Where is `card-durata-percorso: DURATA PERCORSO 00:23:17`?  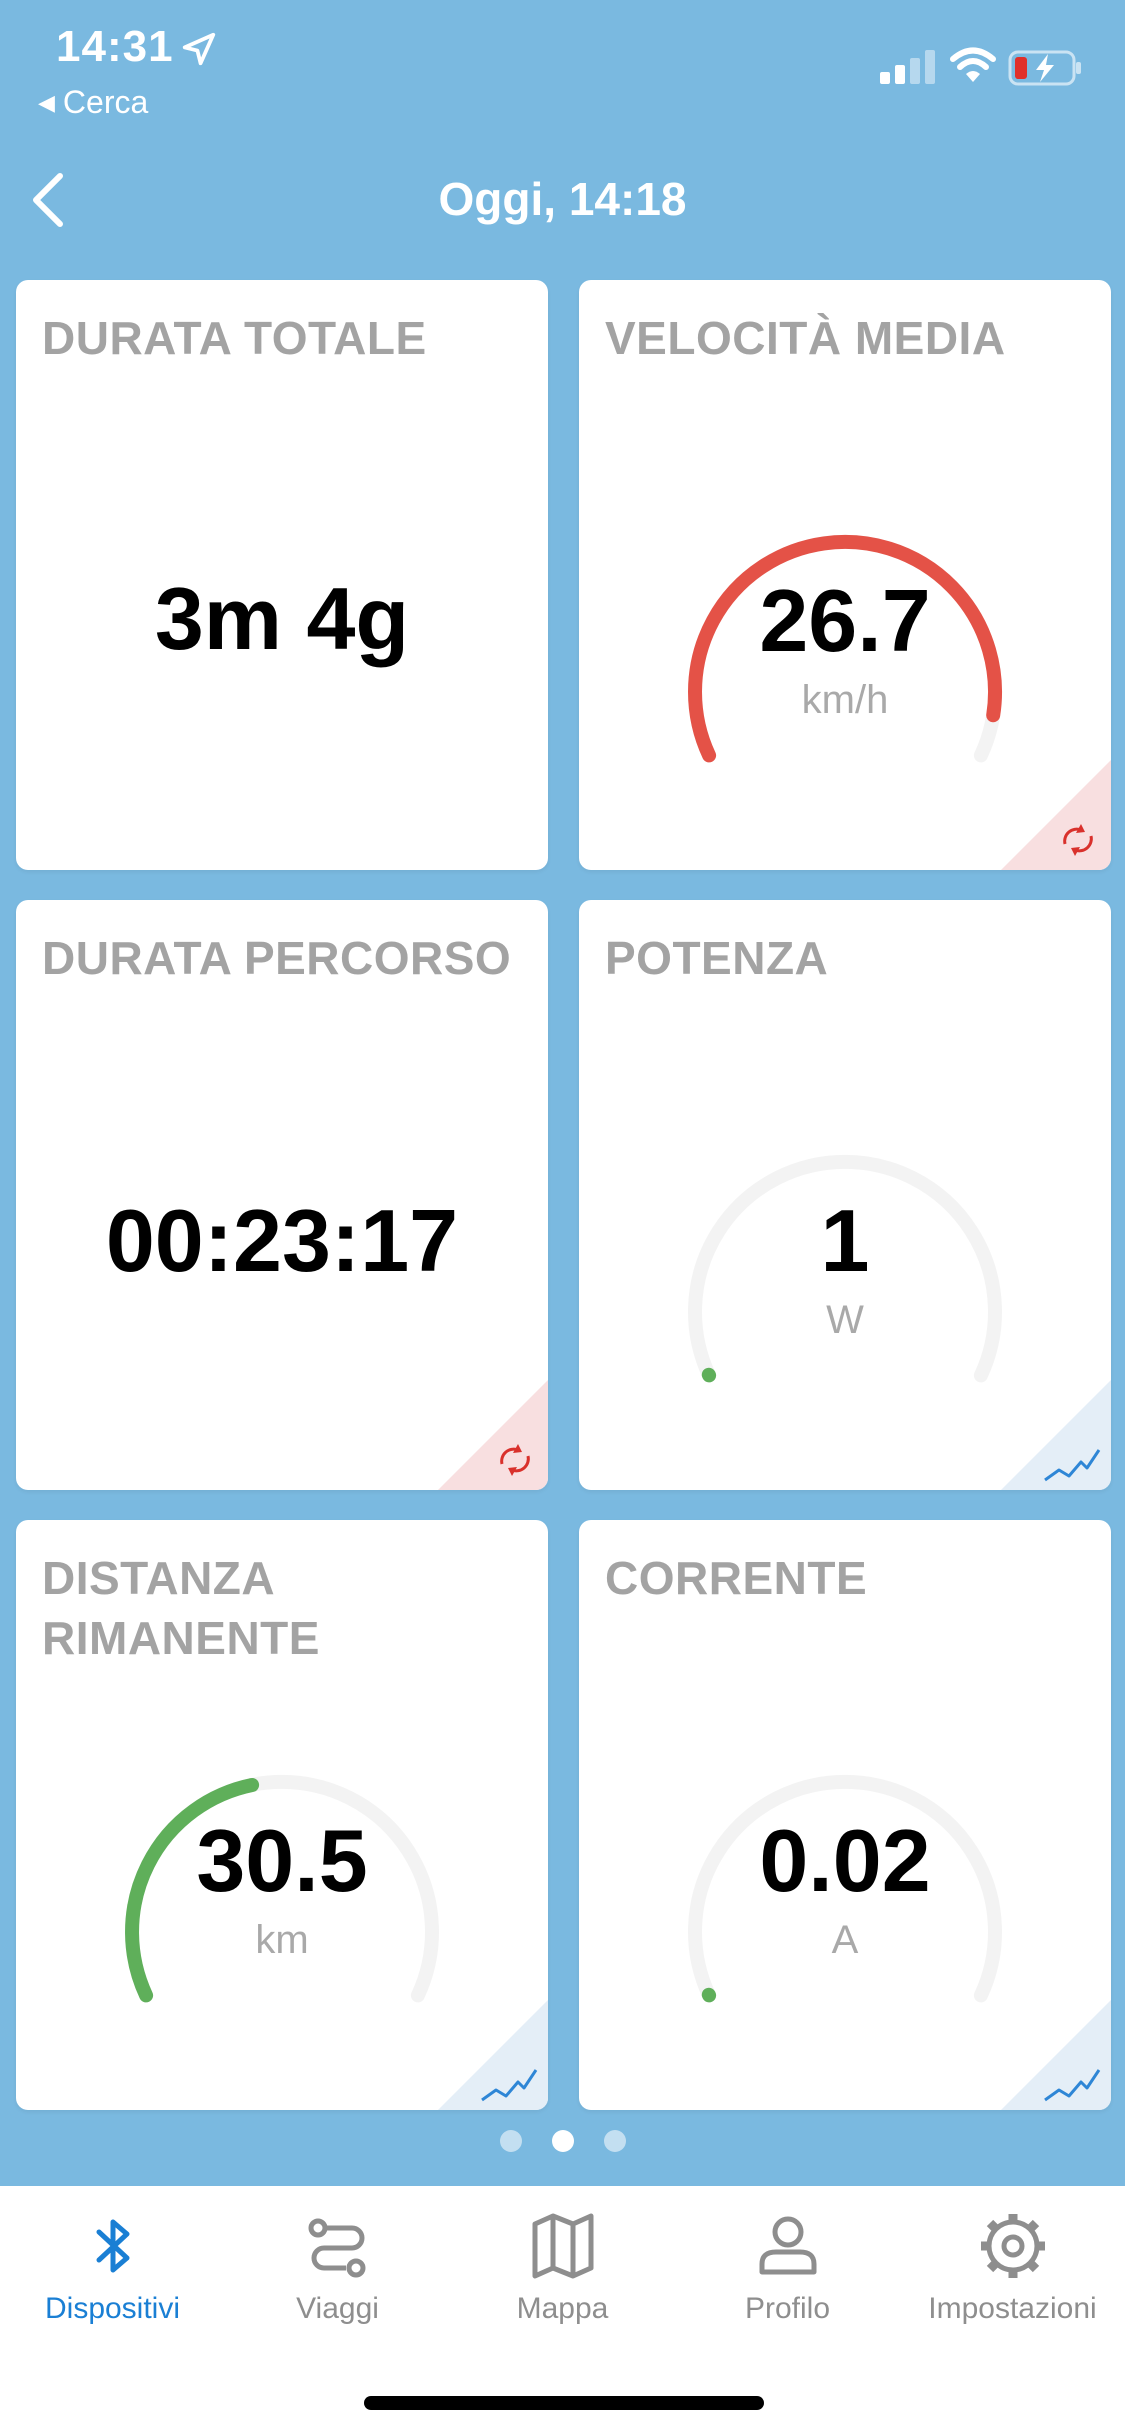 card-durata-percorso: DURATA PERCORSO 00:23:17 is located at coordinates (282, 1195).